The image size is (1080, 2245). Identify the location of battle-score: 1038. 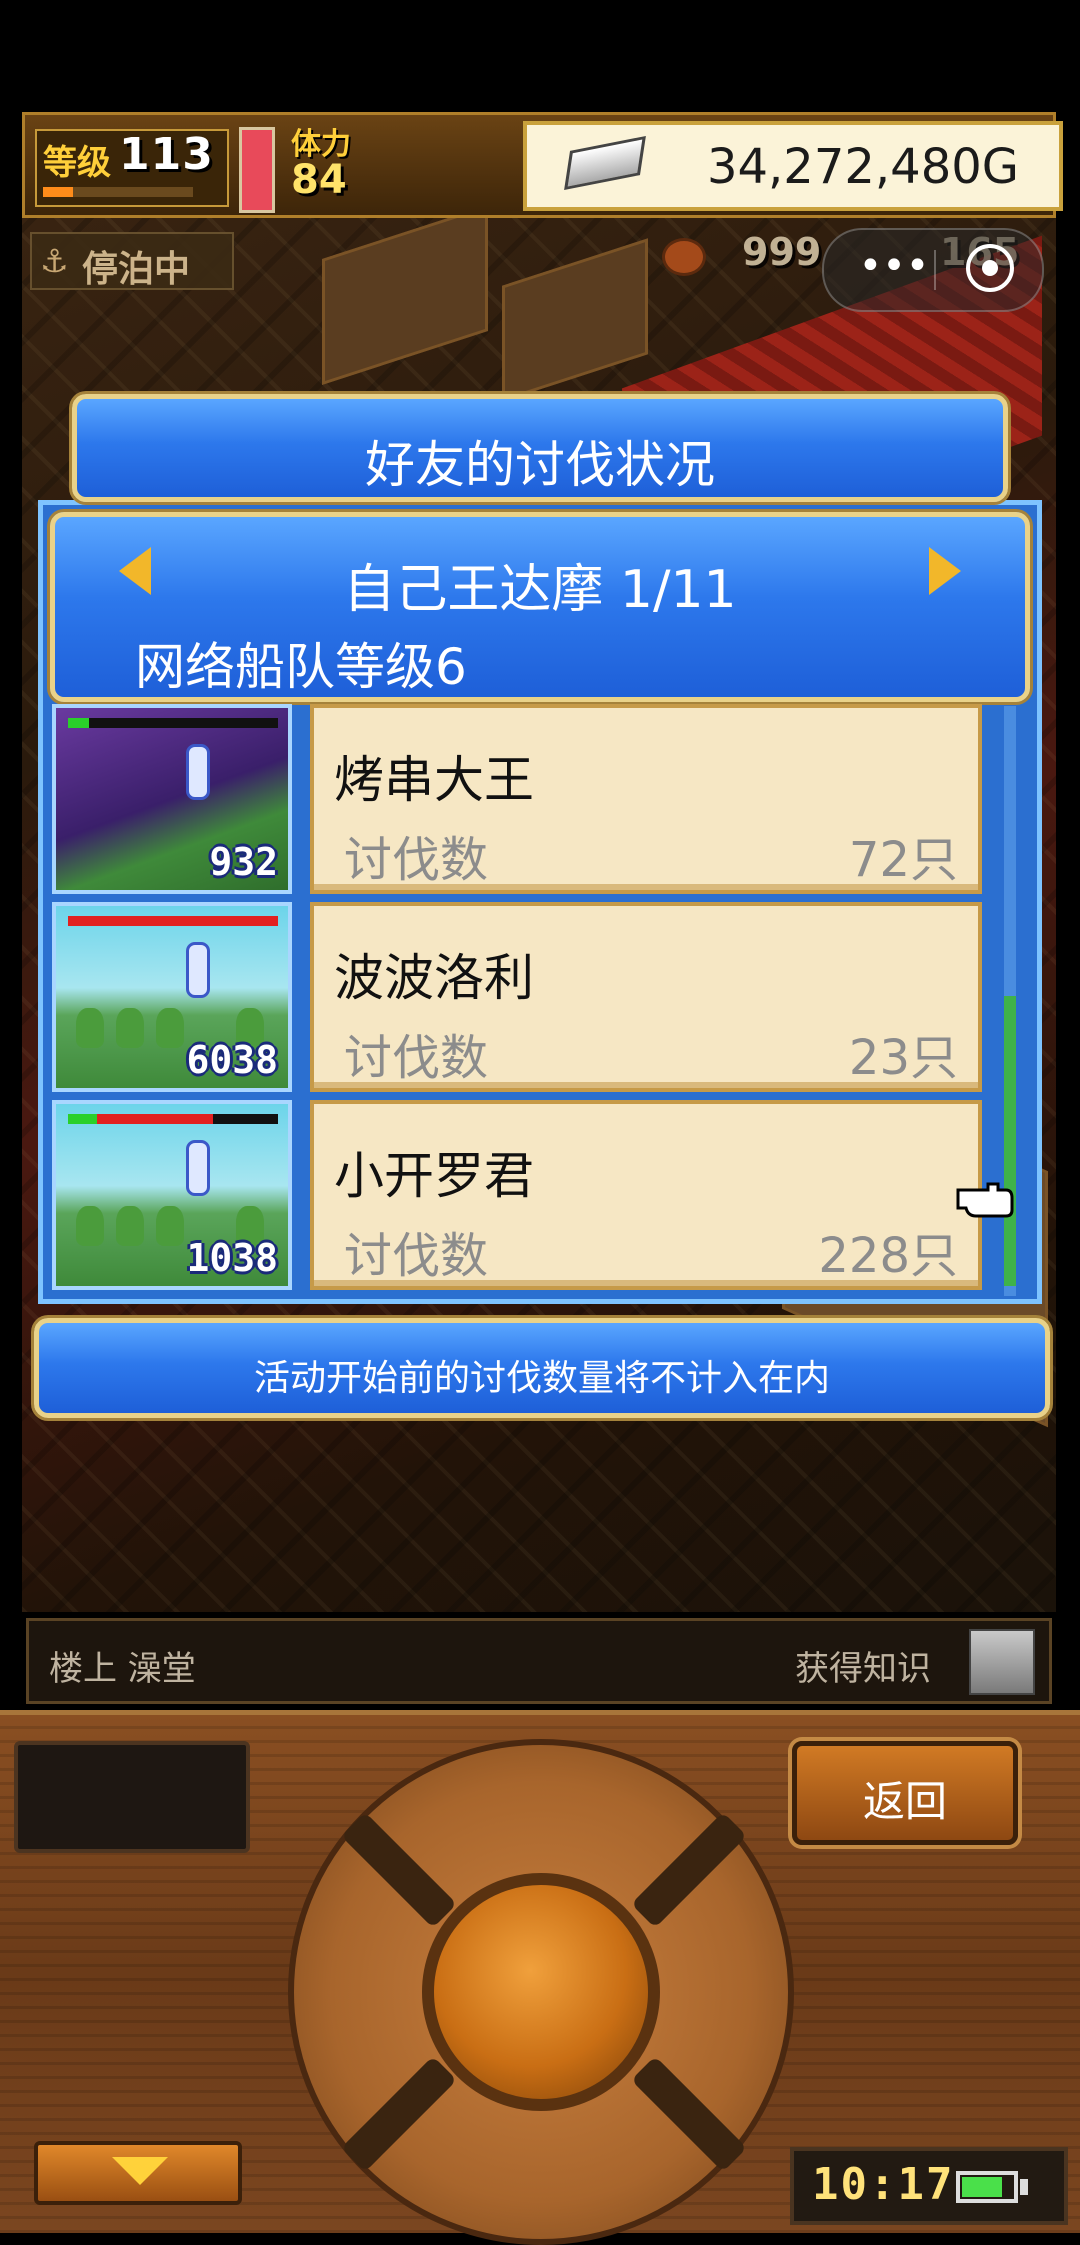
(232, 1258).